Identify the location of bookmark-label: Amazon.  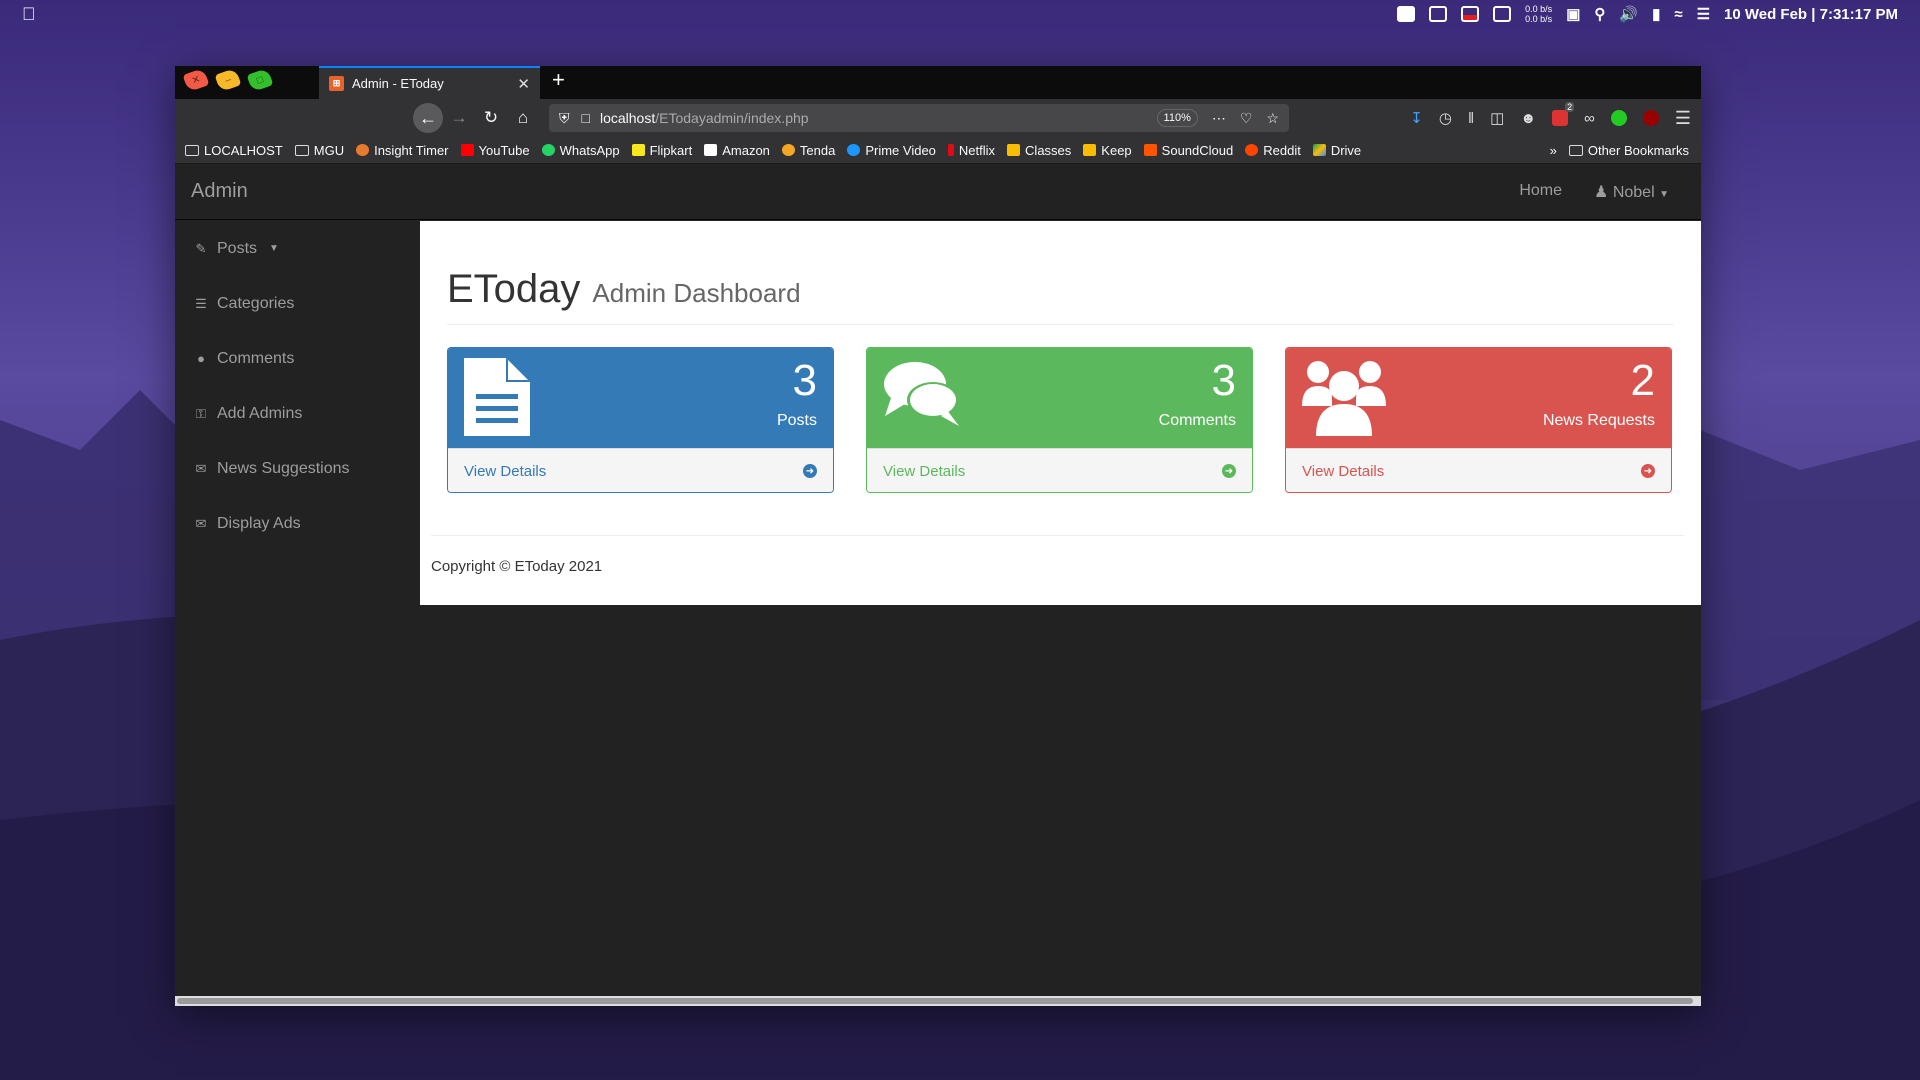
(746, 150).